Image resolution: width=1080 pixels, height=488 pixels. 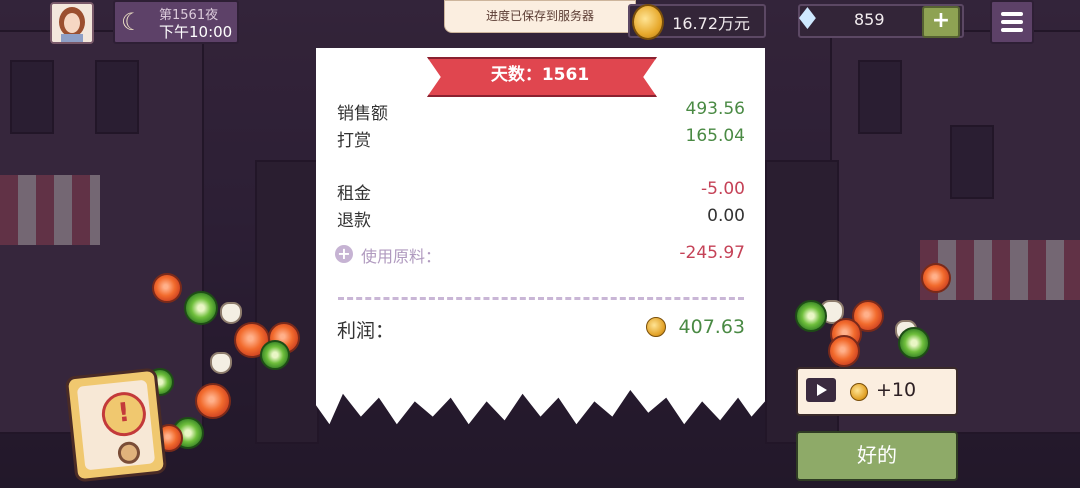 What do you see at coordinates (366, 331) in the screenshot?
I see `profit-label: 利润：` at bounding box center [366, 331].